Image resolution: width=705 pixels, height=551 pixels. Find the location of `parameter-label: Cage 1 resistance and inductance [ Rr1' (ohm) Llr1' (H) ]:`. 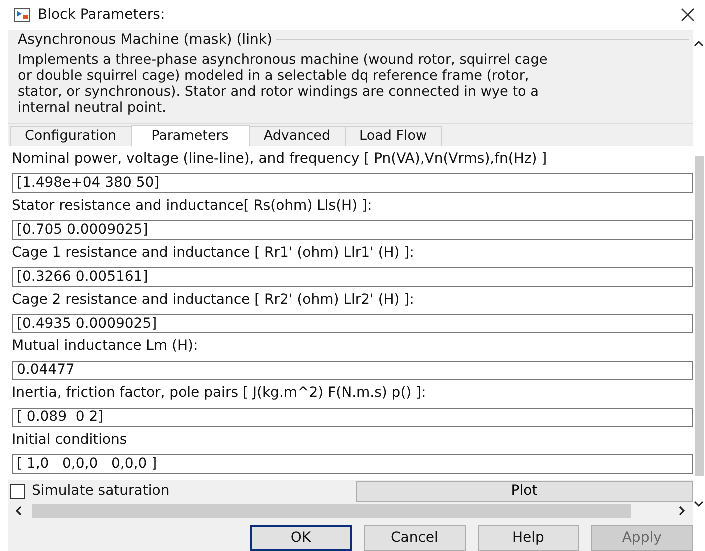

parameter-label: Cage 1 resistance and inductance [ Rr1' (ohm) Llr1' (H) ]: is located at coordinates (214, 253).